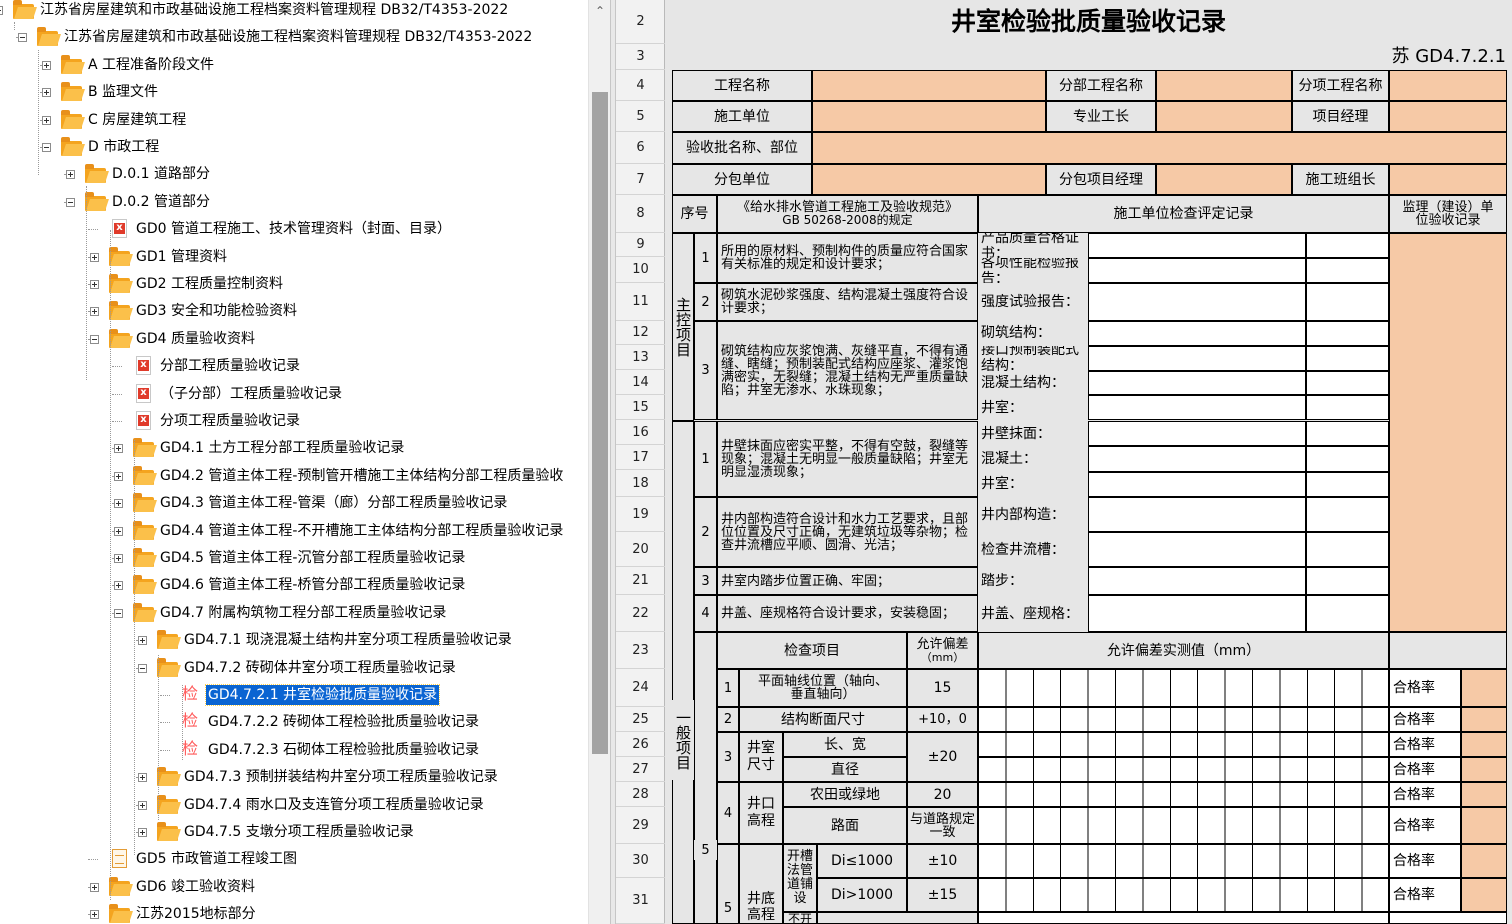 The height and width of the screenshot is (924, 1512). What do you see at coordinates (361, 476) in the screenshot?
I see `tree-node-label: GD4.2 管道主体工程-预制管开槽施工主体结构分部工程质量验收` at bounding box center [361, 476].